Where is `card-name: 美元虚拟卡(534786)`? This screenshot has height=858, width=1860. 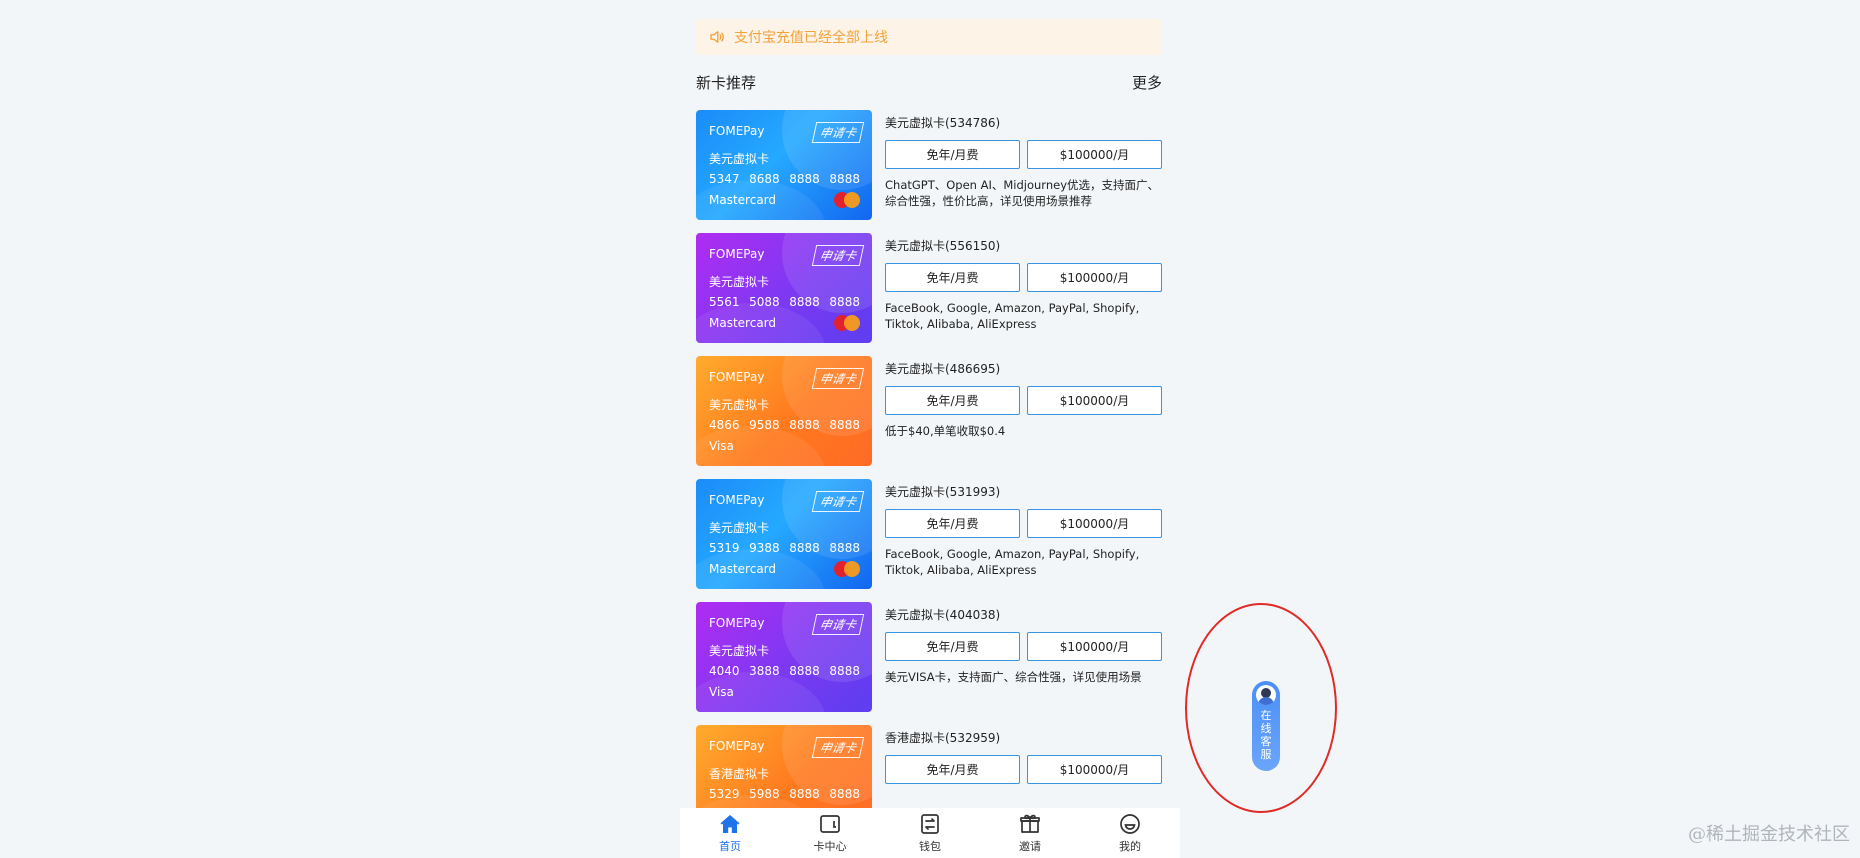 card-name: 美元虚拟卡(534786) is located at coordinates (943, 123).